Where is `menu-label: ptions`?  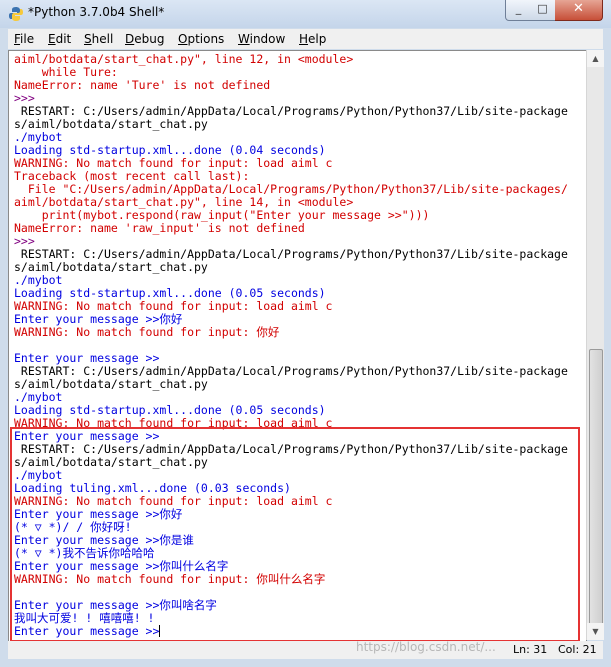 menu-label: ptions is located at coordinates (206, 39).